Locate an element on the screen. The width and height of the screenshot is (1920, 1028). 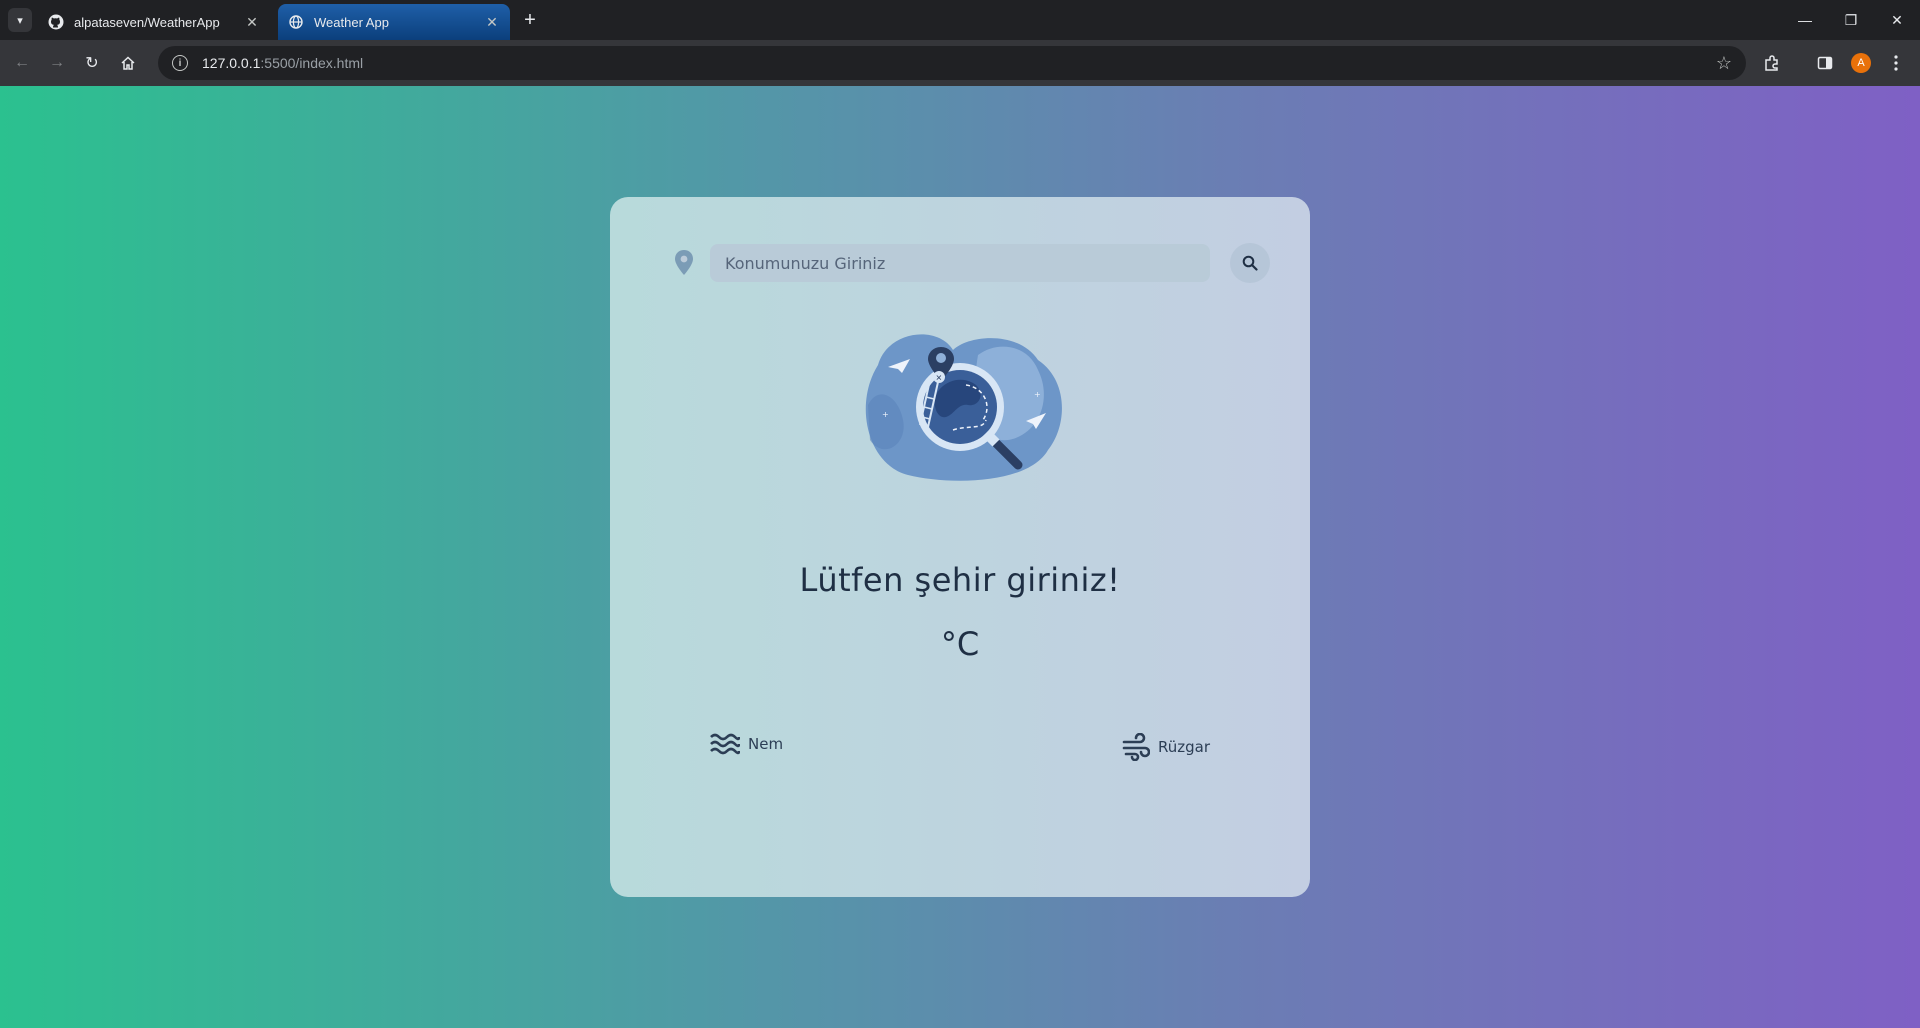
restore-icon: ❐ is located at coordinates (1851, 20).